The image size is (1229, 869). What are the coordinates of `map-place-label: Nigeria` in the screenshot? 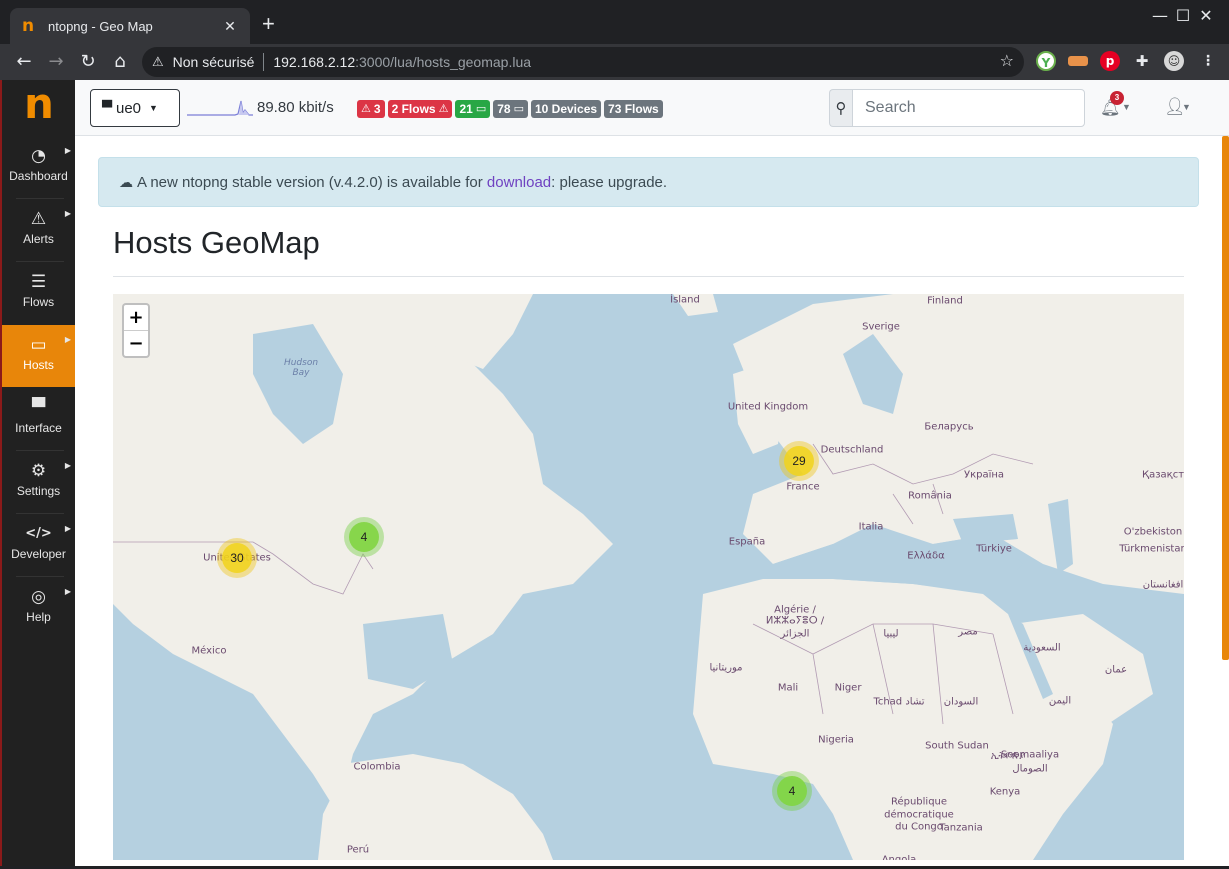 It's located at (836, 740).